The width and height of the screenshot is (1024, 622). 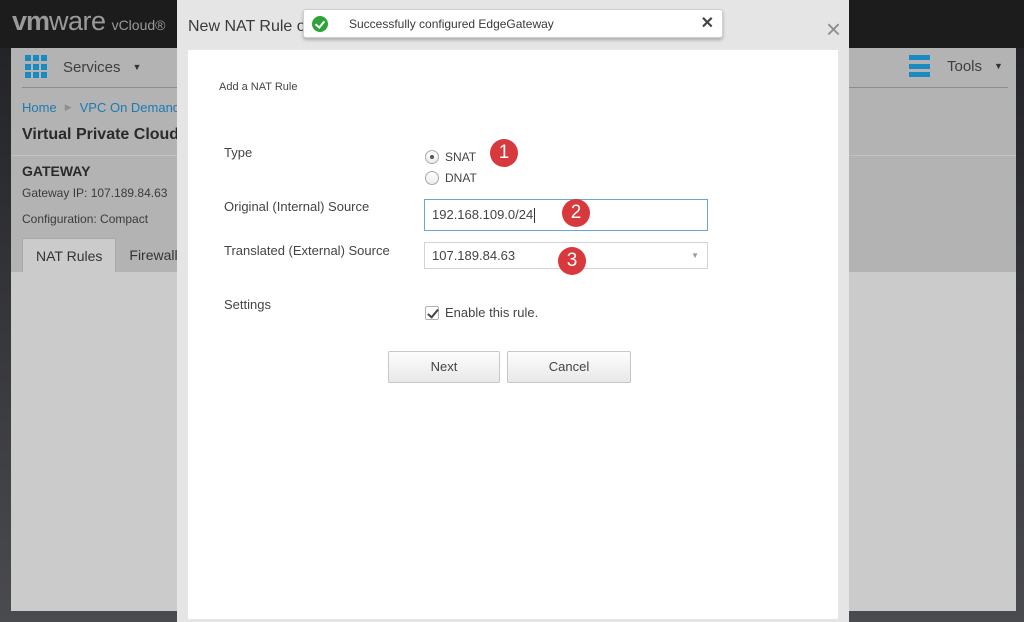 What do you see at coordinates (138, 25) in the screenshot?
I see `product-name: vCloud®` at bounding box center [138, 25].